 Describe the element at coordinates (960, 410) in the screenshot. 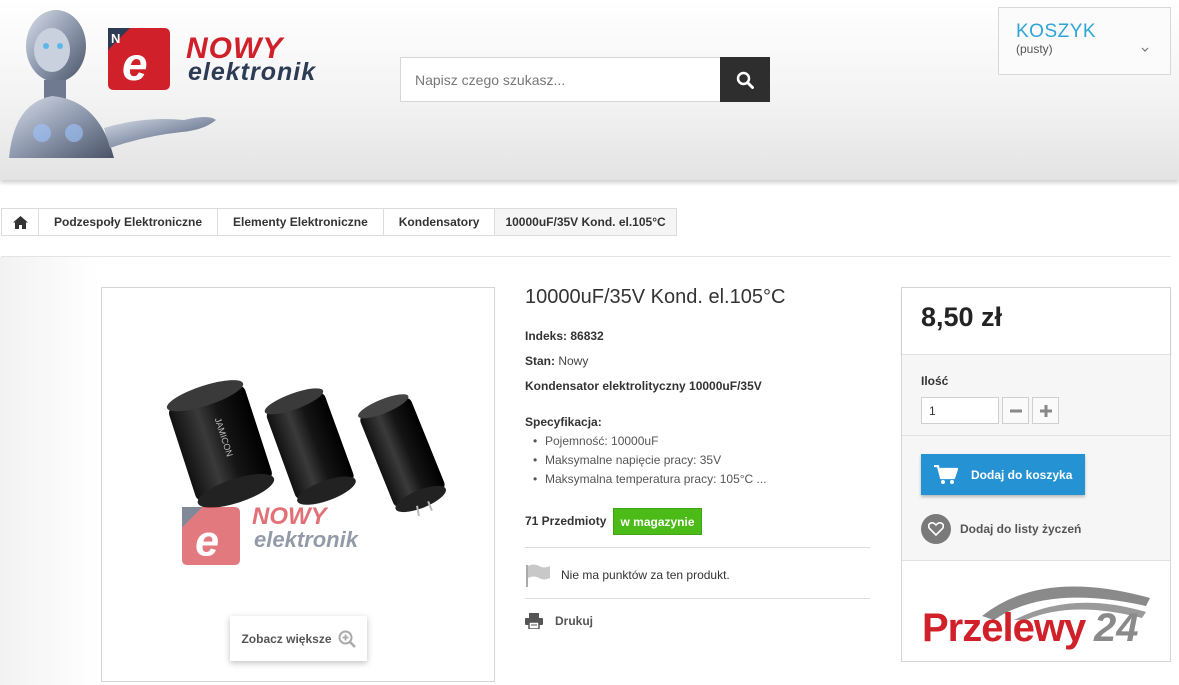

I see `quantity-input` at that location.